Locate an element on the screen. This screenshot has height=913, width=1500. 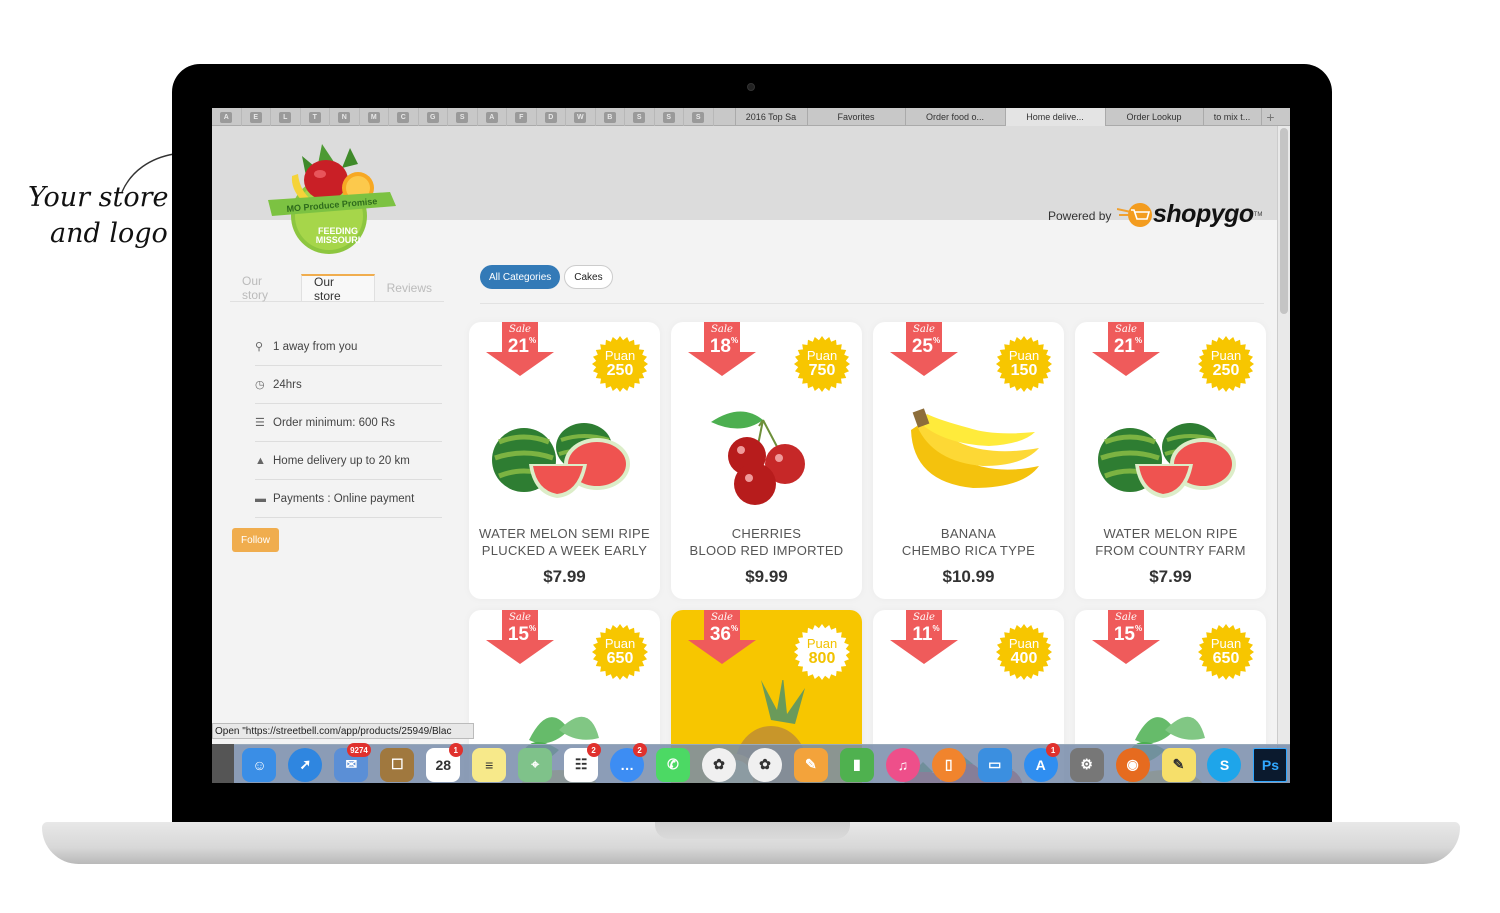
pinned-tab: E is located at coordinates (256, 117).